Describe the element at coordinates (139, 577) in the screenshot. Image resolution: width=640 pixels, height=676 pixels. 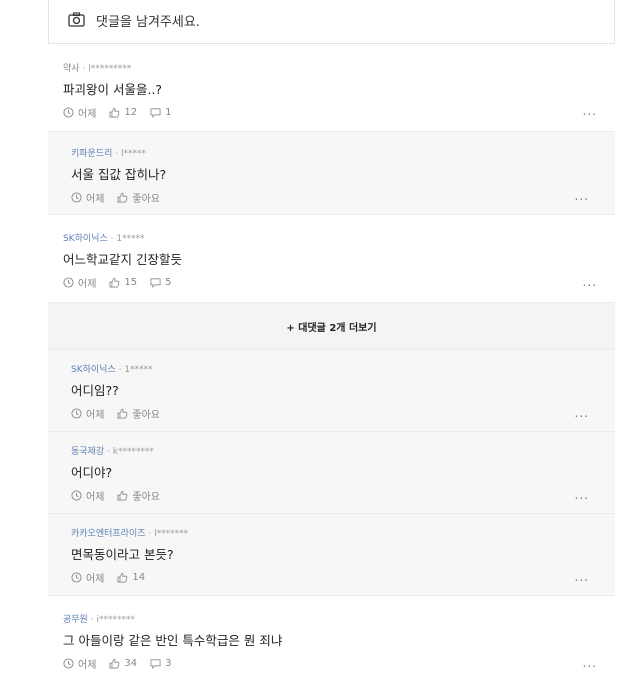
I see `like-count: 14` at that location.